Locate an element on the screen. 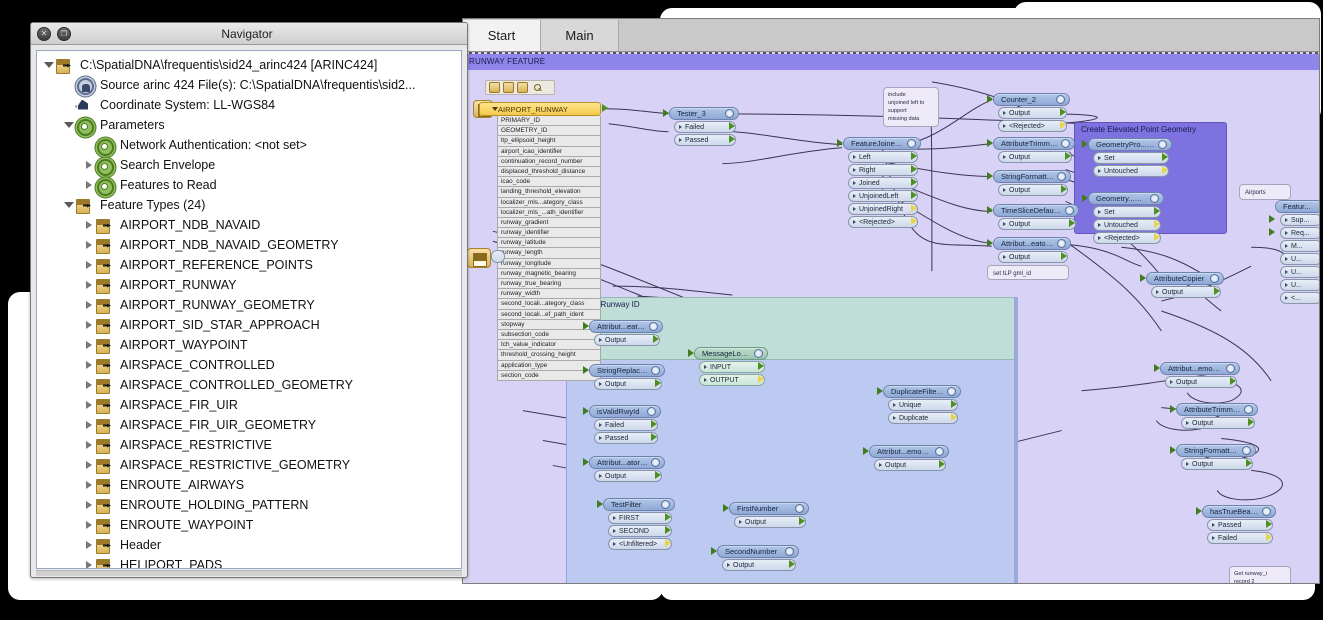  transformer-header: Attribut...emover_5 is located at coordinates (1200, 368).